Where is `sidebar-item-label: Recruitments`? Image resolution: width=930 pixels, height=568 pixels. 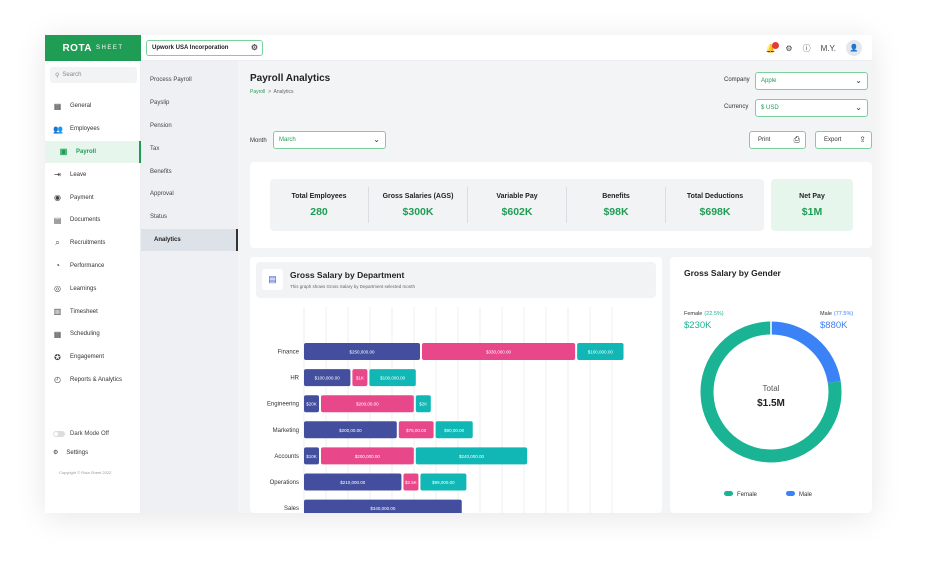
sidebar-item-label: Recruitments is located at coordinates (88, 243).